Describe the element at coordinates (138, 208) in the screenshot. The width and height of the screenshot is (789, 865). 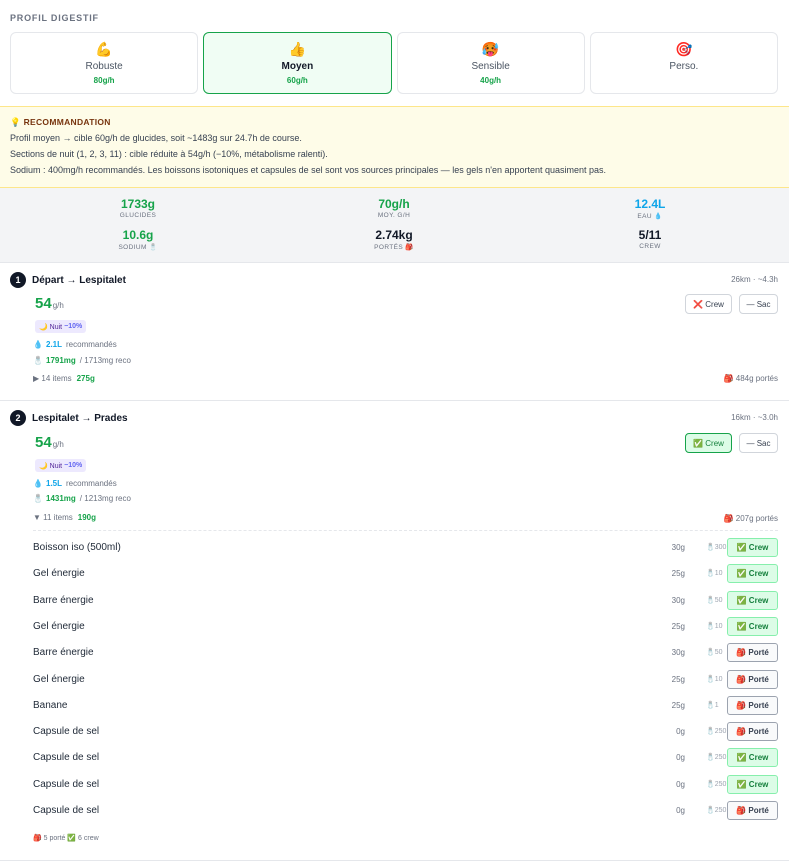
I see `stat-glucides: 1733g GLUCIDES` at that location.